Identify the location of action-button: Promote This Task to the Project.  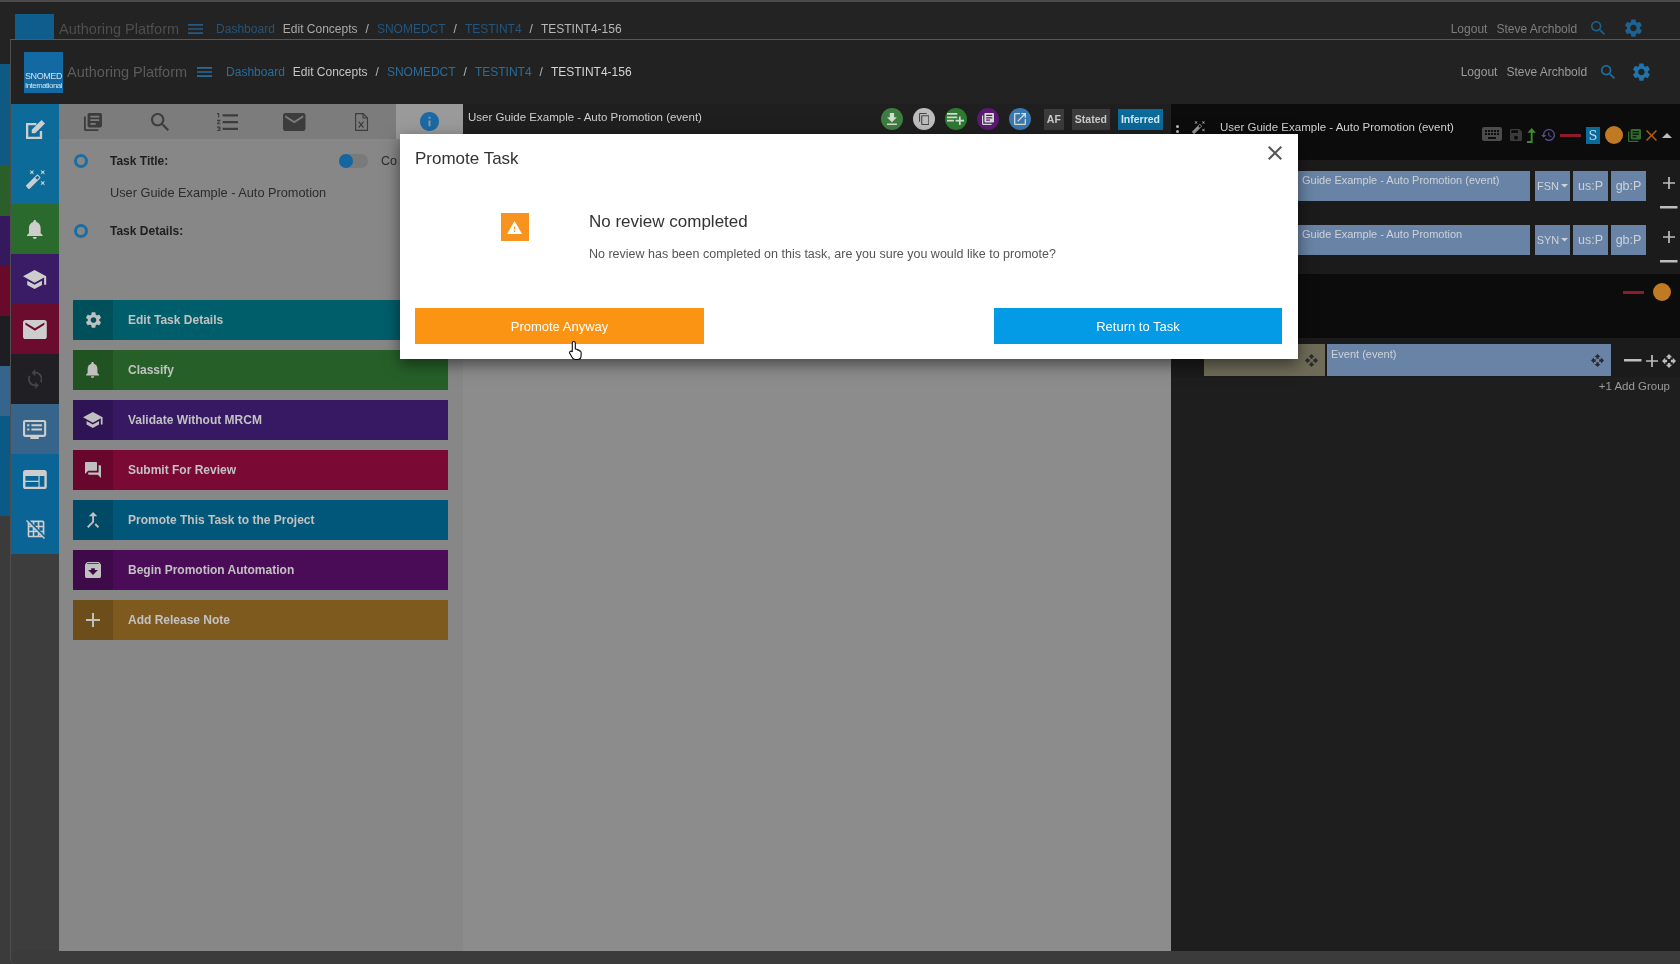
(260, 520).